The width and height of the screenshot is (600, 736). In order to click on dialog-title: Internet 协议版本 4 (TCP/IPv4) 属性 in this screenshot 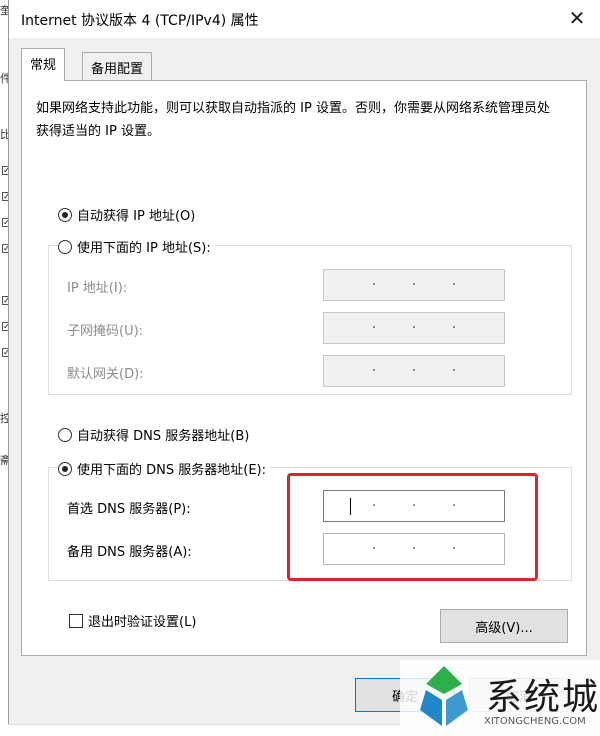, I will do `click(140, 21)`.